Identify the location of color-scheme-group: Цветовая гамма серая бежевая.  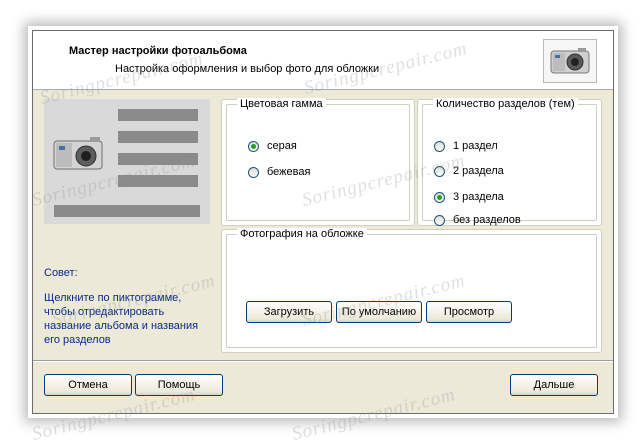
(318, 162).